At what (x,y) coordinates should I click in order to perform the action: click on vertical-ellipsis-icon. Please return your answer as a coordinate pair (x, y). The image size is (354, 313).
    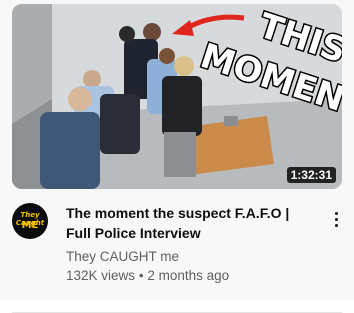
    Looking at the image, I should click on (336, 221).